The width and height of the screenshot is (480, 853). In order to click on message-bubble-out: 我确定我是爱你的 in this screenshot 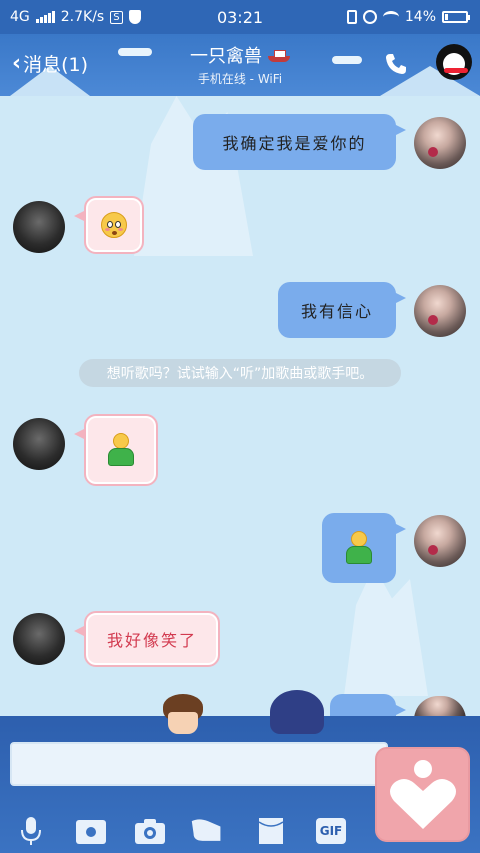, I will do `click(299, 142)`.